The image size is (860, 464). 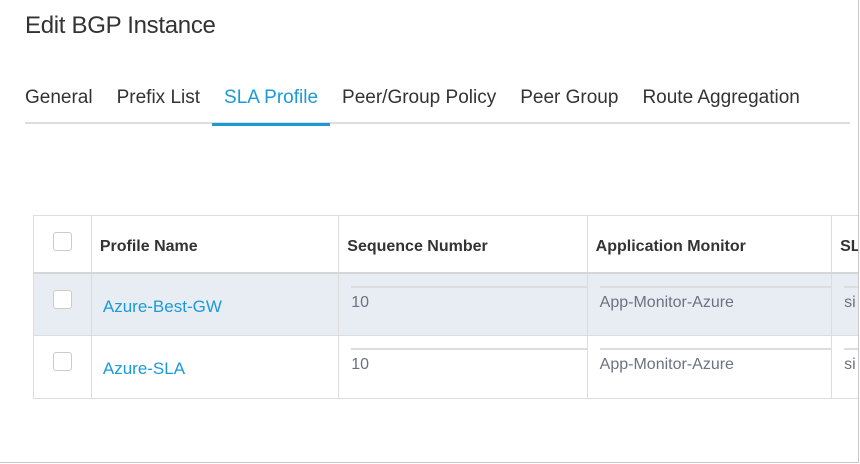 I want to click on tab-general: General, so click(x=59, y=104).